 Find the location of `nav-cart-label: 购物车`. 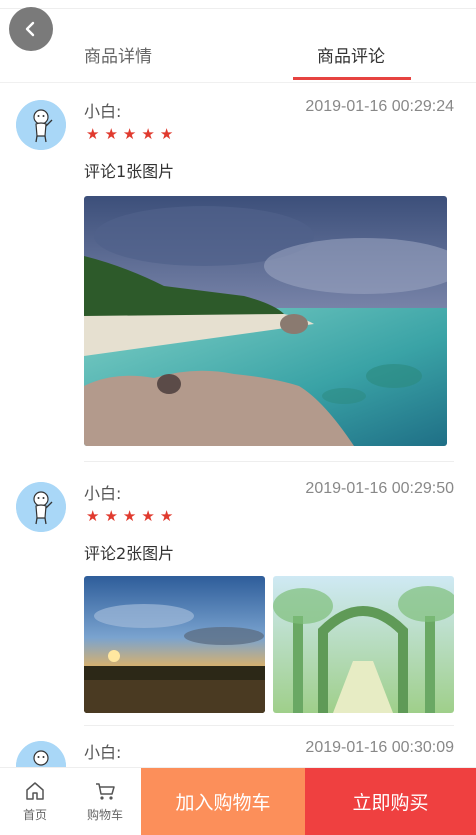

nav-cart-label: 购物车 is located at coordinates (104, 815).